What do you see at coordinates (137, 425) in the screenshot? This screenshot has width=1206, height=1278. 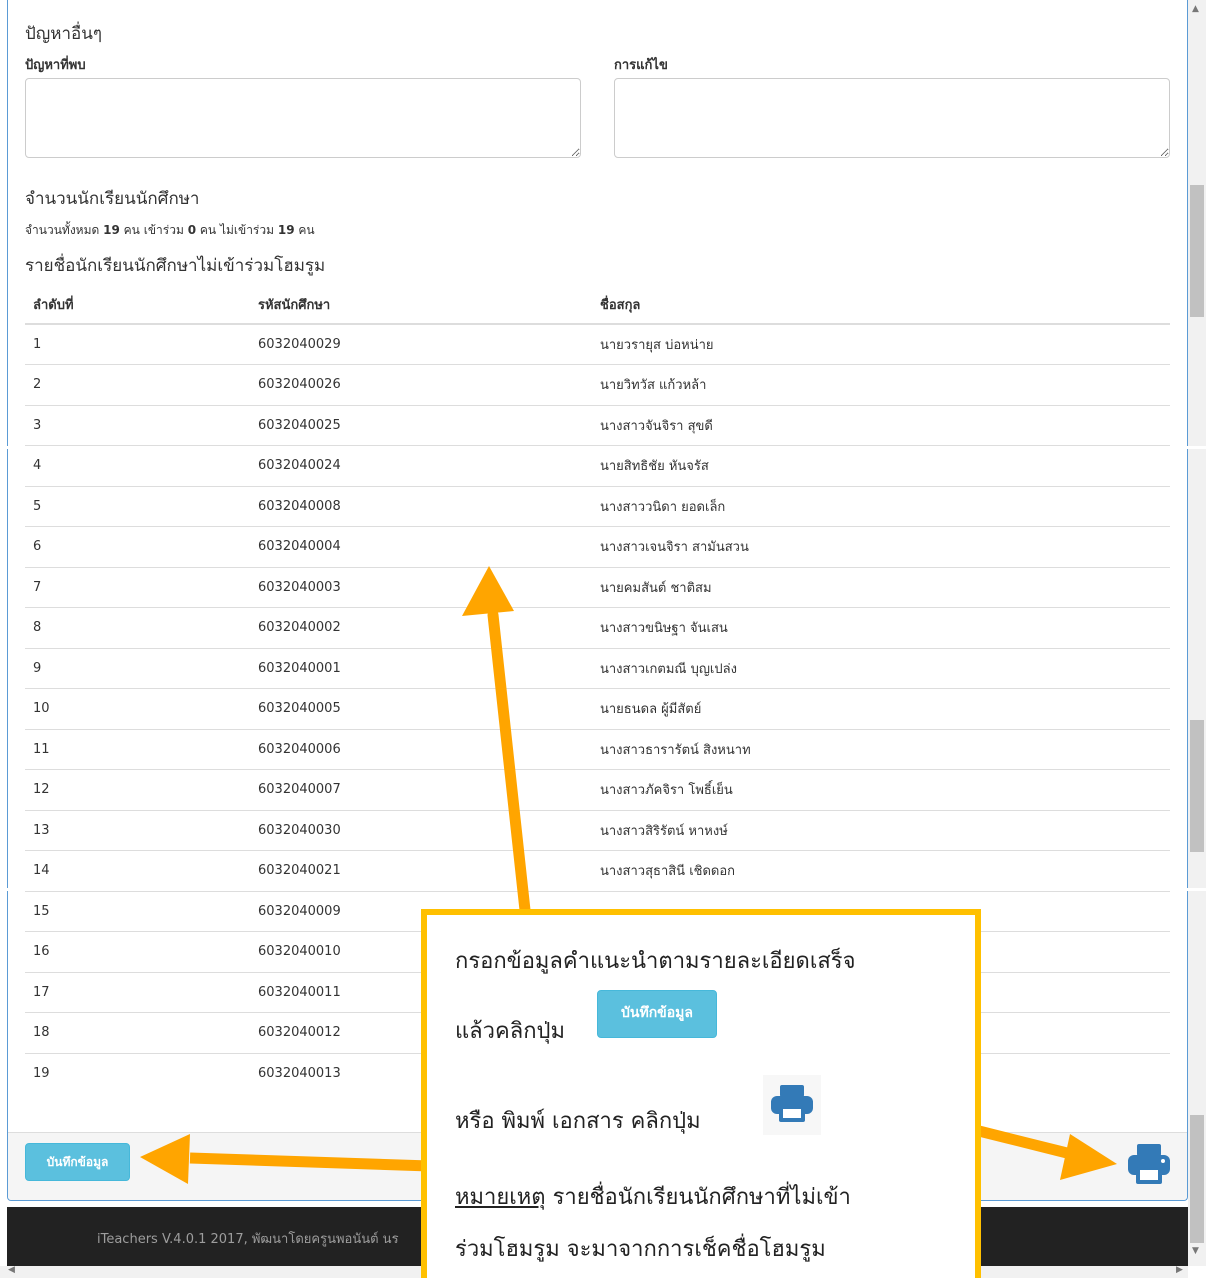 I see `row-order: 3` at bounding box center [137, 425].